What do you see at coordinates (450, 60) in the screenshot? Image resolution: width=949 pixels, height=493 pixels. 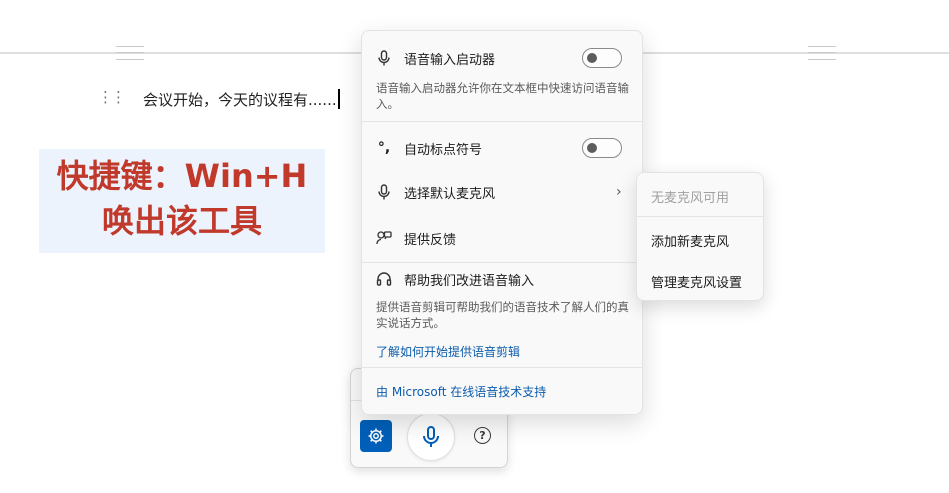 I see `launcher-label: 语音输入启动器` at bounding box center [450, 60].